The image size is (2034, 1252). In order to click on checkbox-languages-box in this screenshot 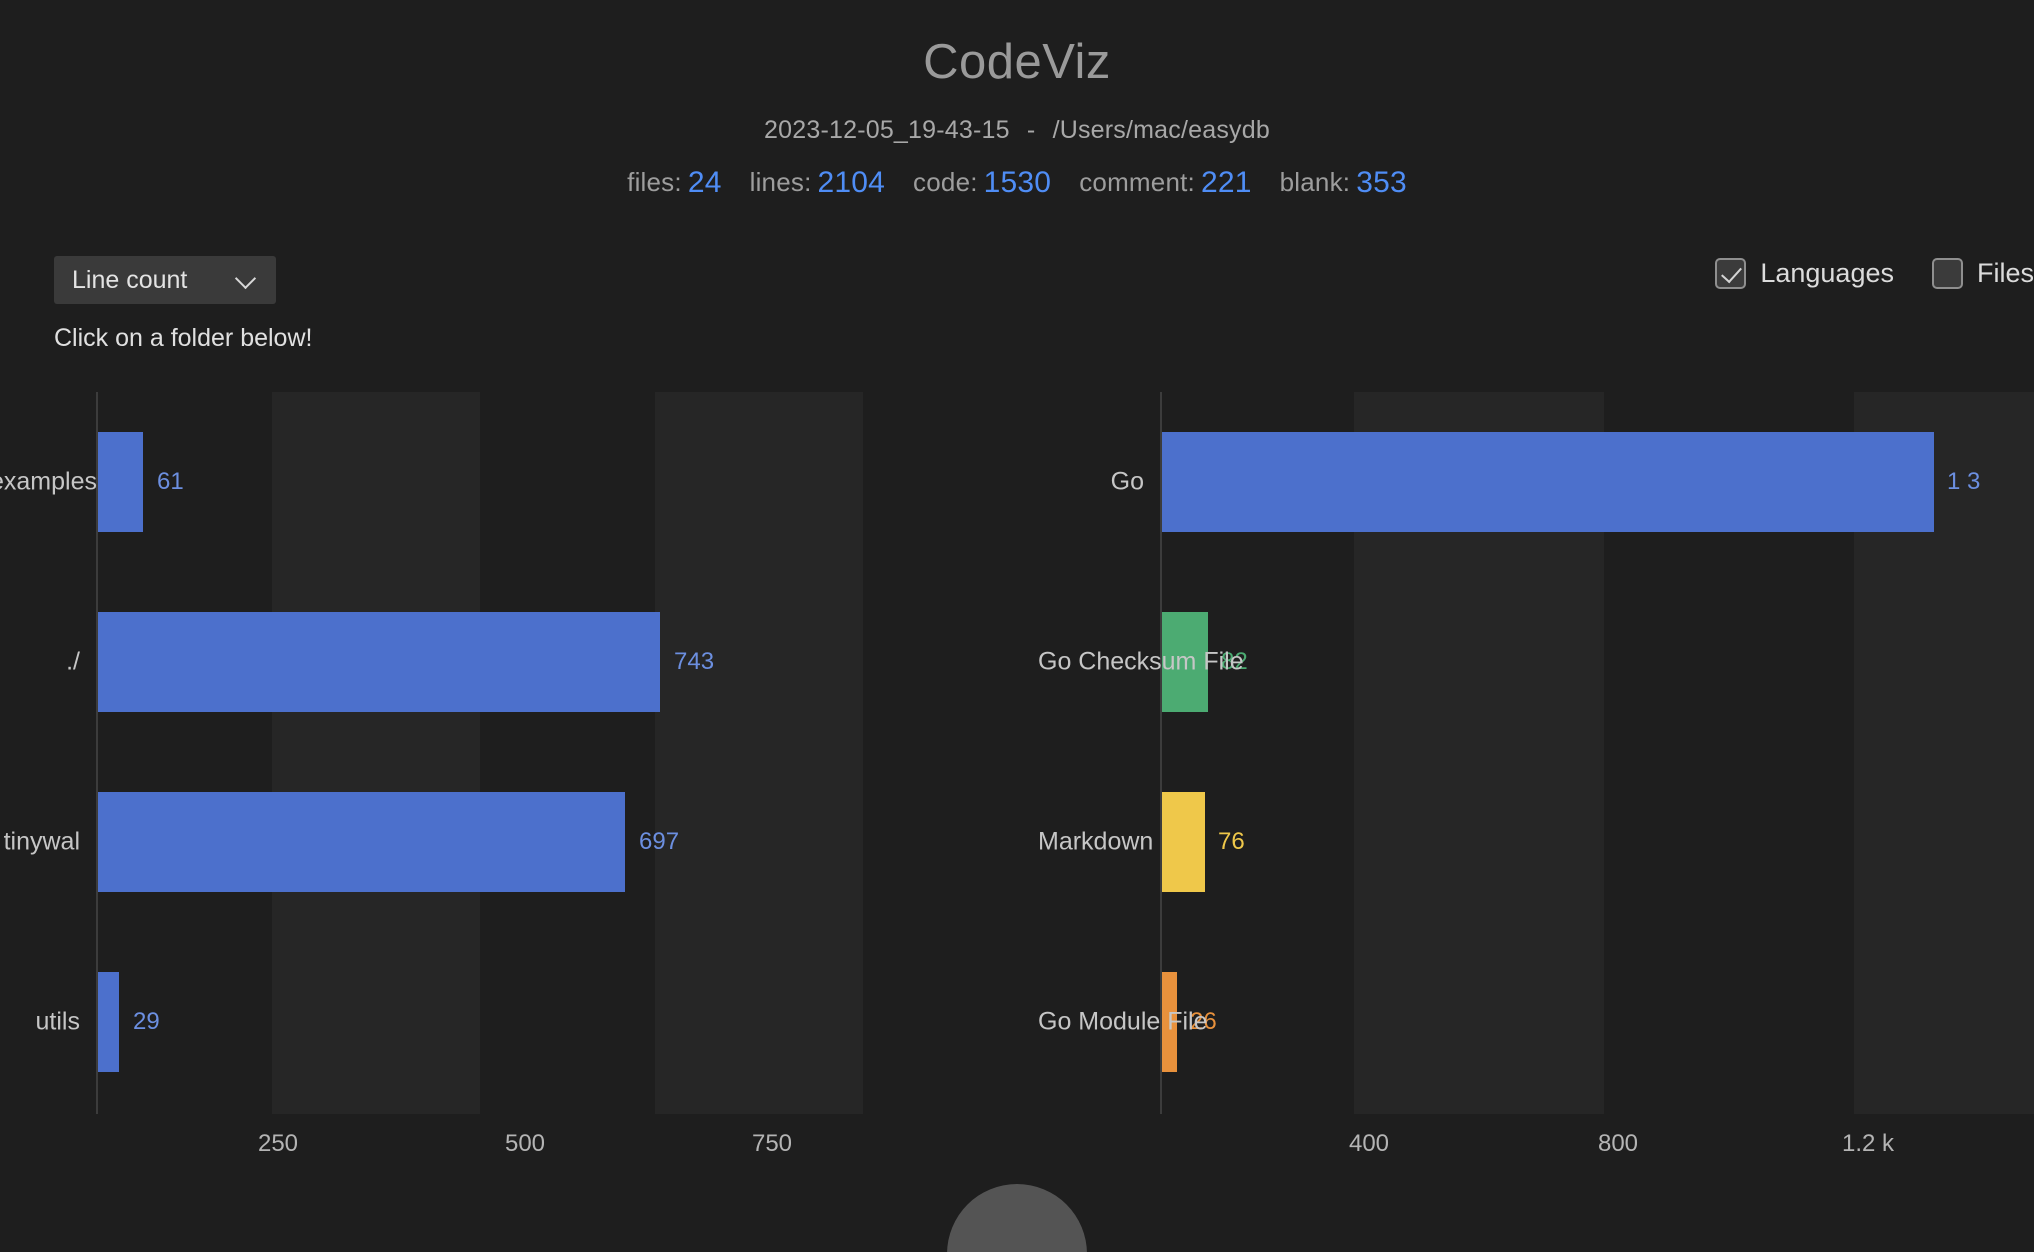, I will do `click(1731, 273)`.